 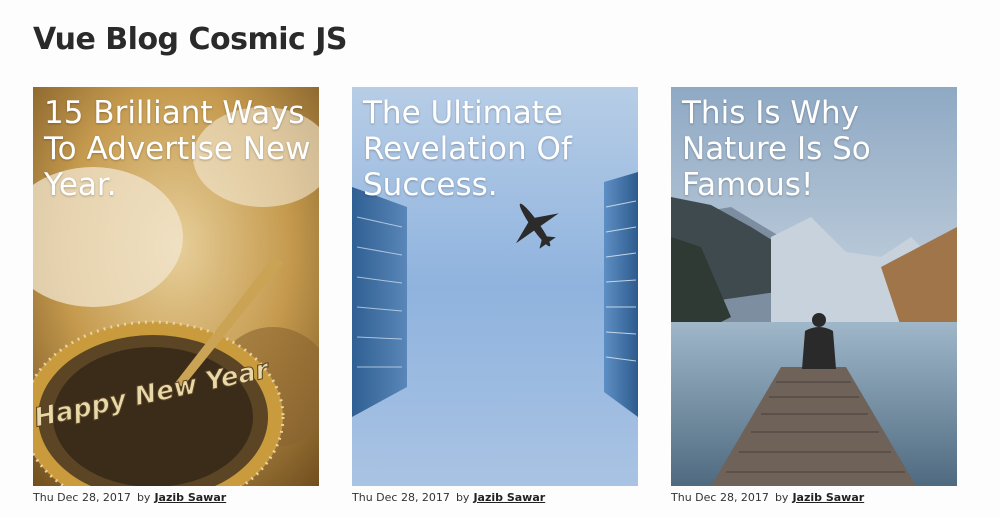 I want to click on post-title: This Is Why Nature Is So Famous!, so click(x=817, y=149).